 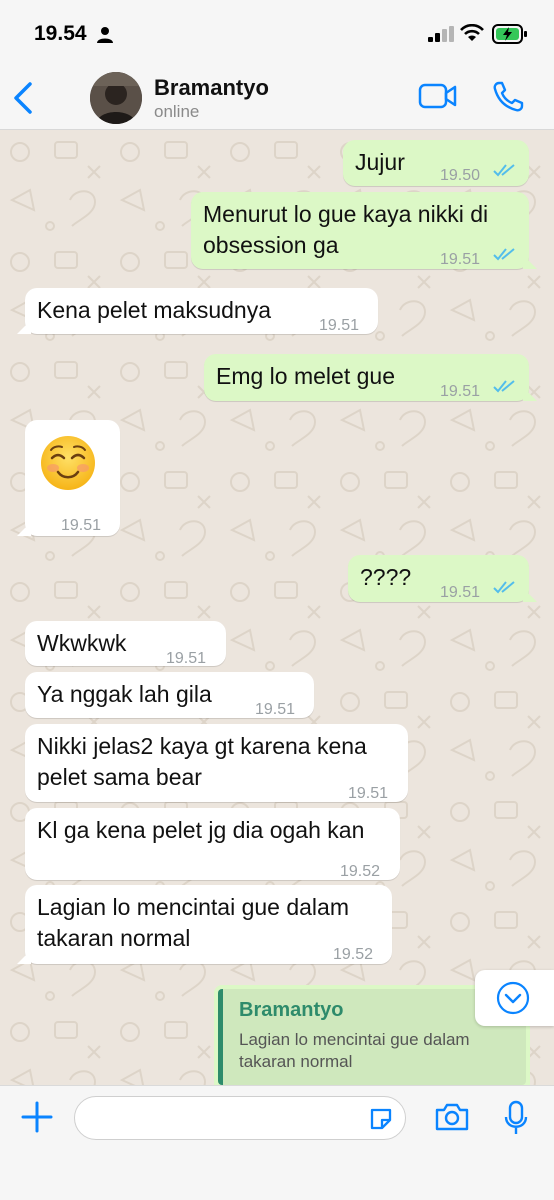 What do you see at coordinates (177, 111) in the screenshot?
I see `contact-status: online` at bounding box center [177, 111].